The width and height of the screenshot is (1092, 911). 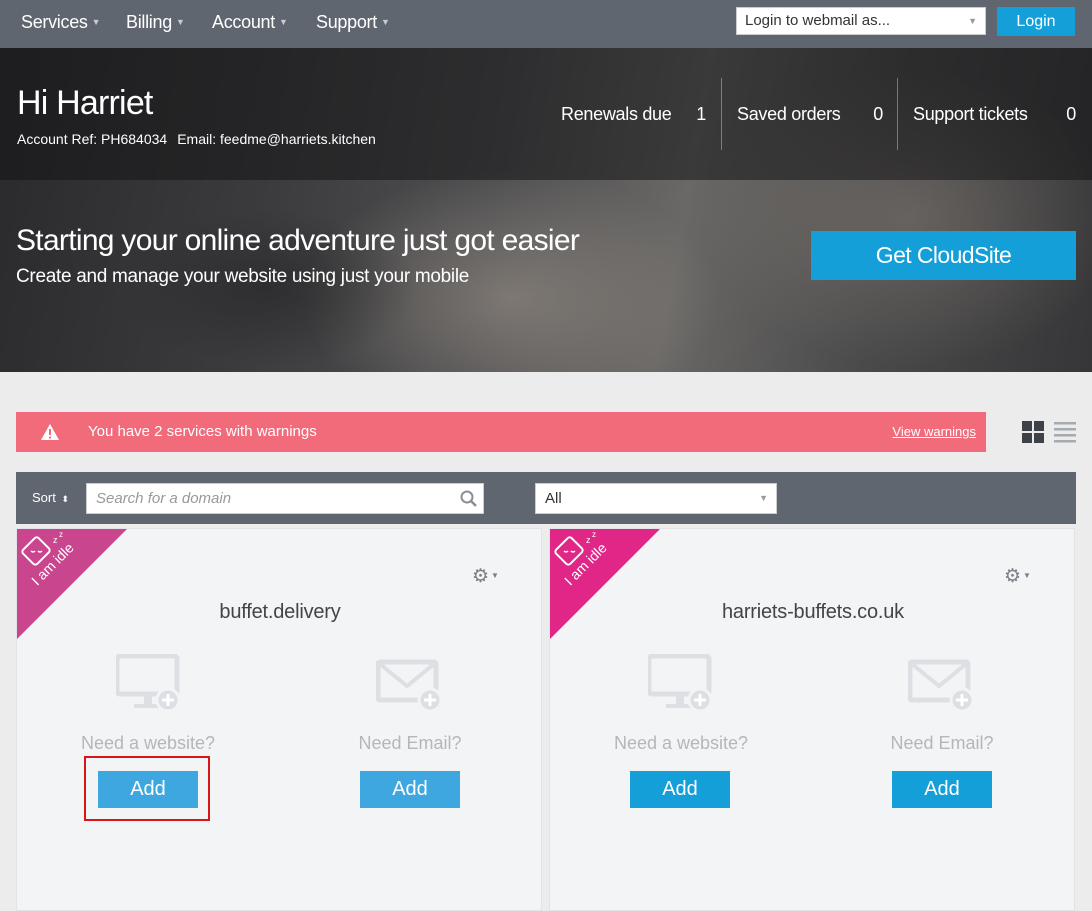 I want to click on search-icon, so click(x=468, y=498).